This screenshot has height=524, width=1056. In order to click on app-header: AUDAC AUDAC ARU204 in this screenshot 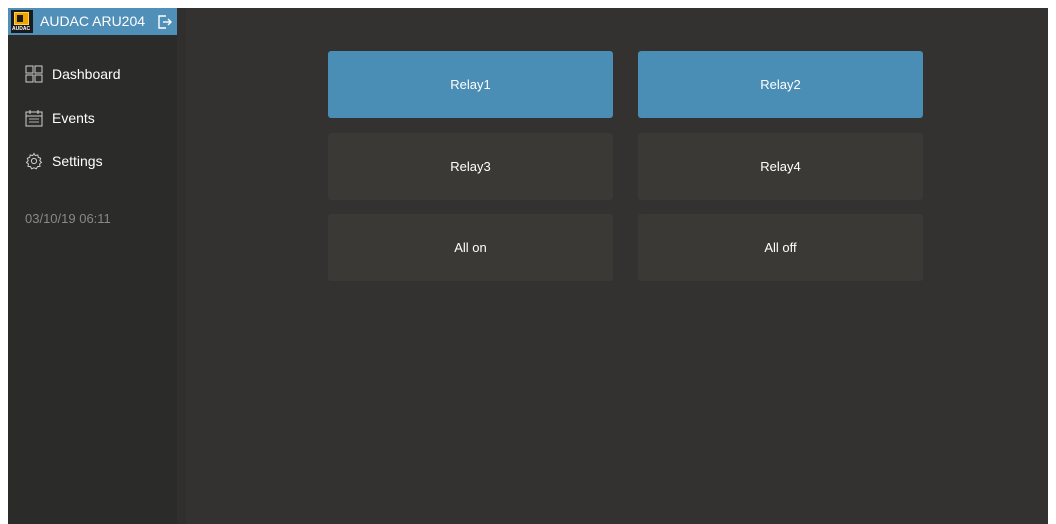, I will do `click(92, 21)`.